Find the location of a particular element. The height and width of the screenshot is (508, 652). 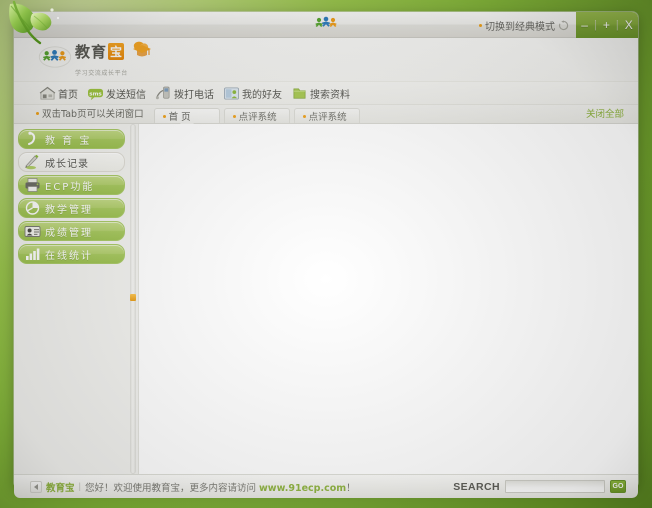

window-buttons: – | + | X is located at coordinates (607, 25).